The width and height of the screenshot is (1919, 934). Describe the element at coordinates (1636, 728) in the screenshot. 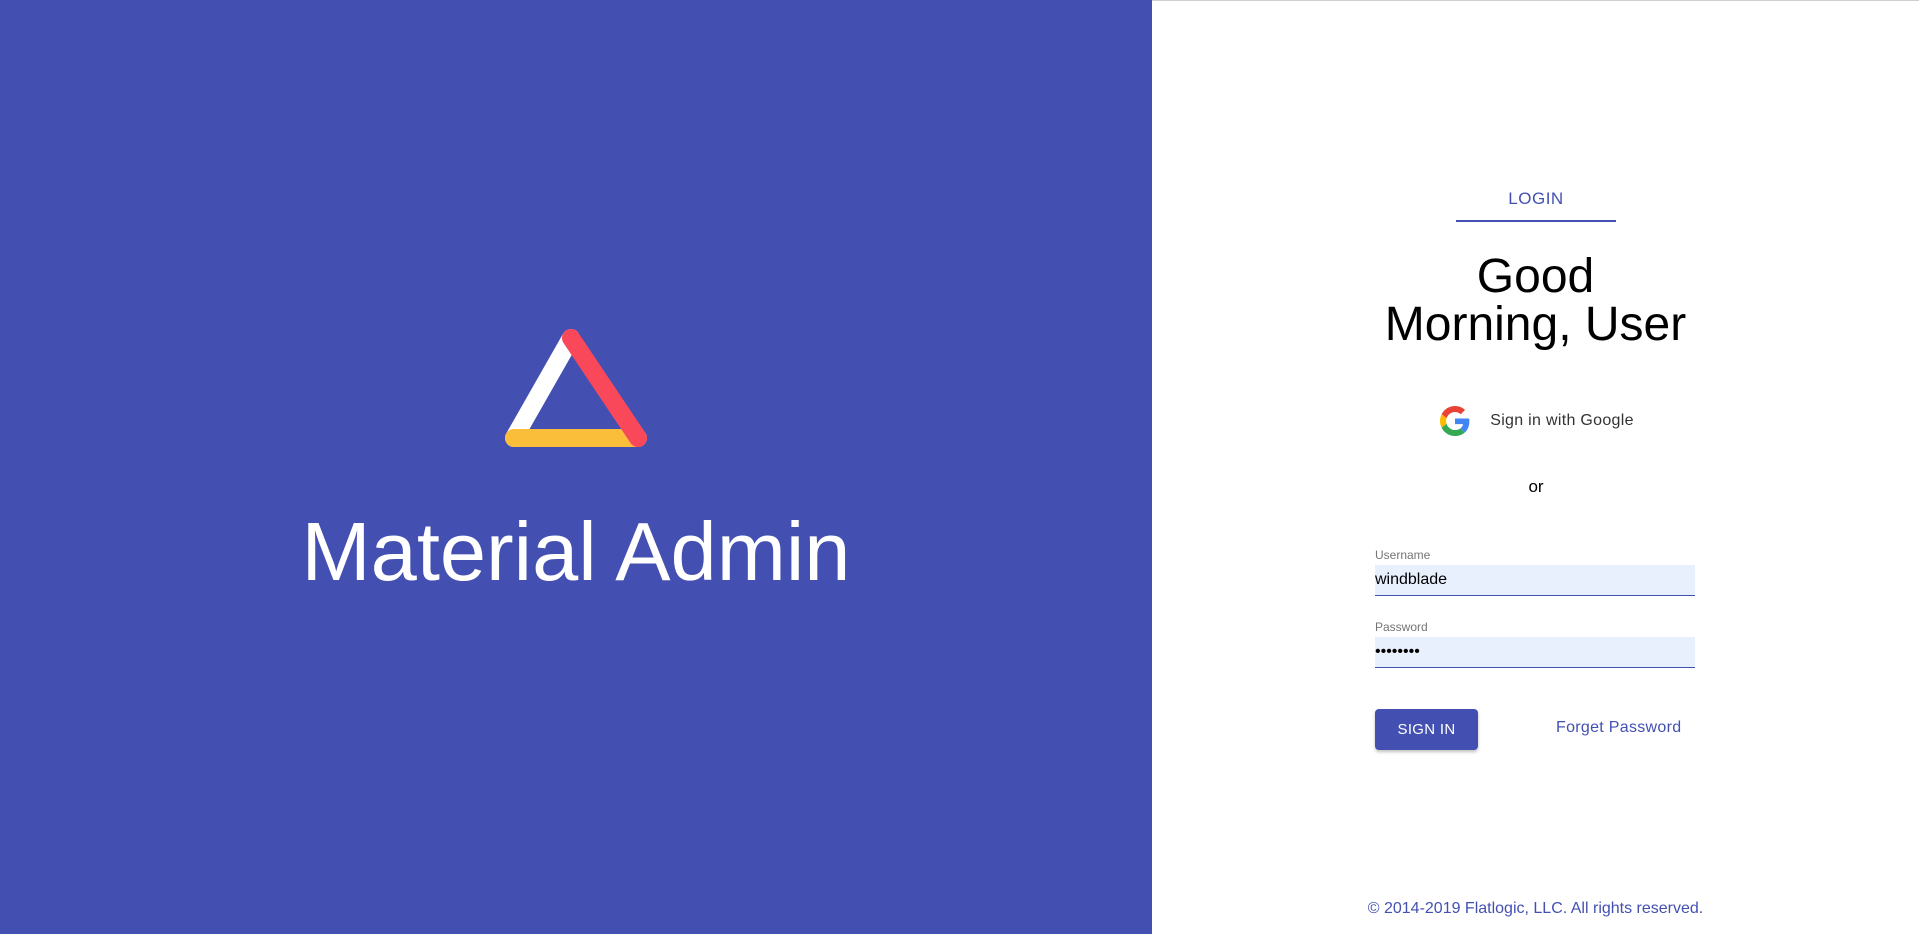

I see `forget-password-link: Forget Password` at that location.